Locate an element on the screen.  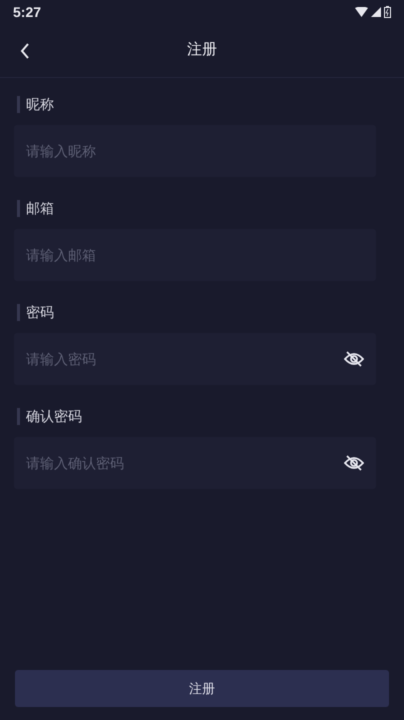
back-icon is located at coordinates (25, 51).